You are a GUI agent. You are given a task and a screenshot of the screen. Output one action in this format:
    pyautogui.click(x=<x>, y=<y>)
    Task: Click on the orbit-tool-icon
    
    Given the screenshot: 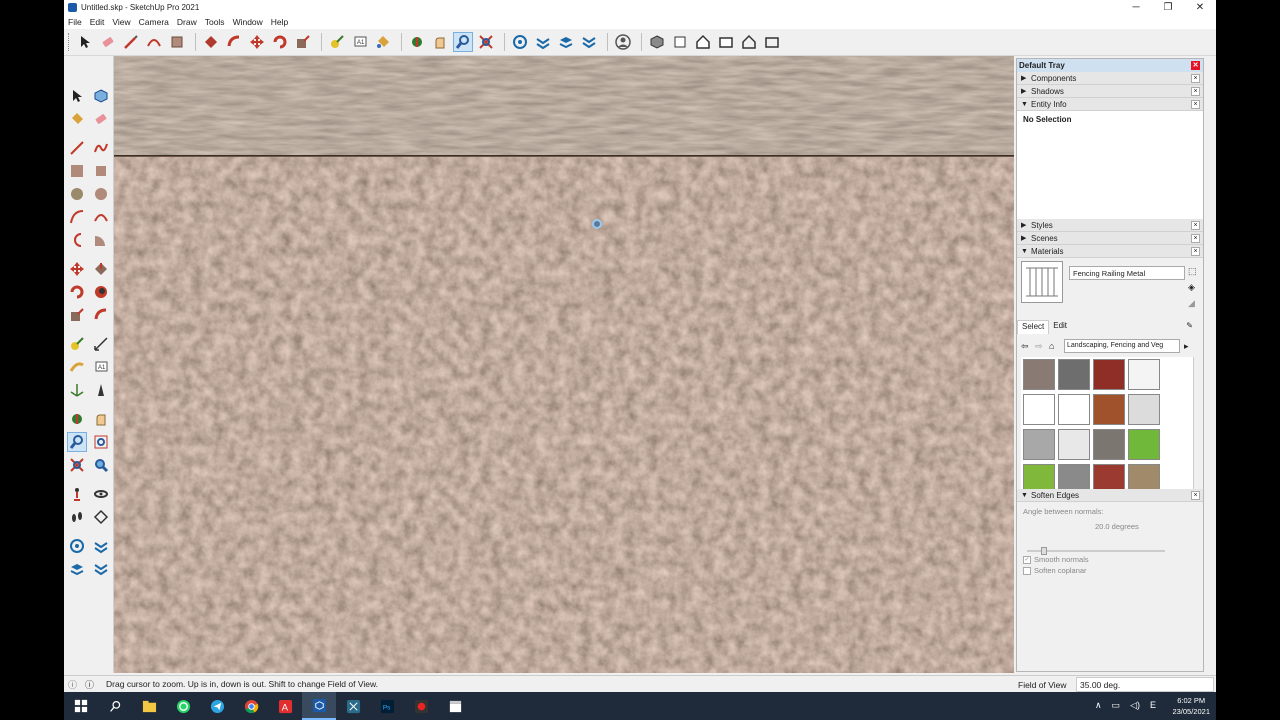 What is the action you would take?
    pyautogui.click(x=417, y=42)
    